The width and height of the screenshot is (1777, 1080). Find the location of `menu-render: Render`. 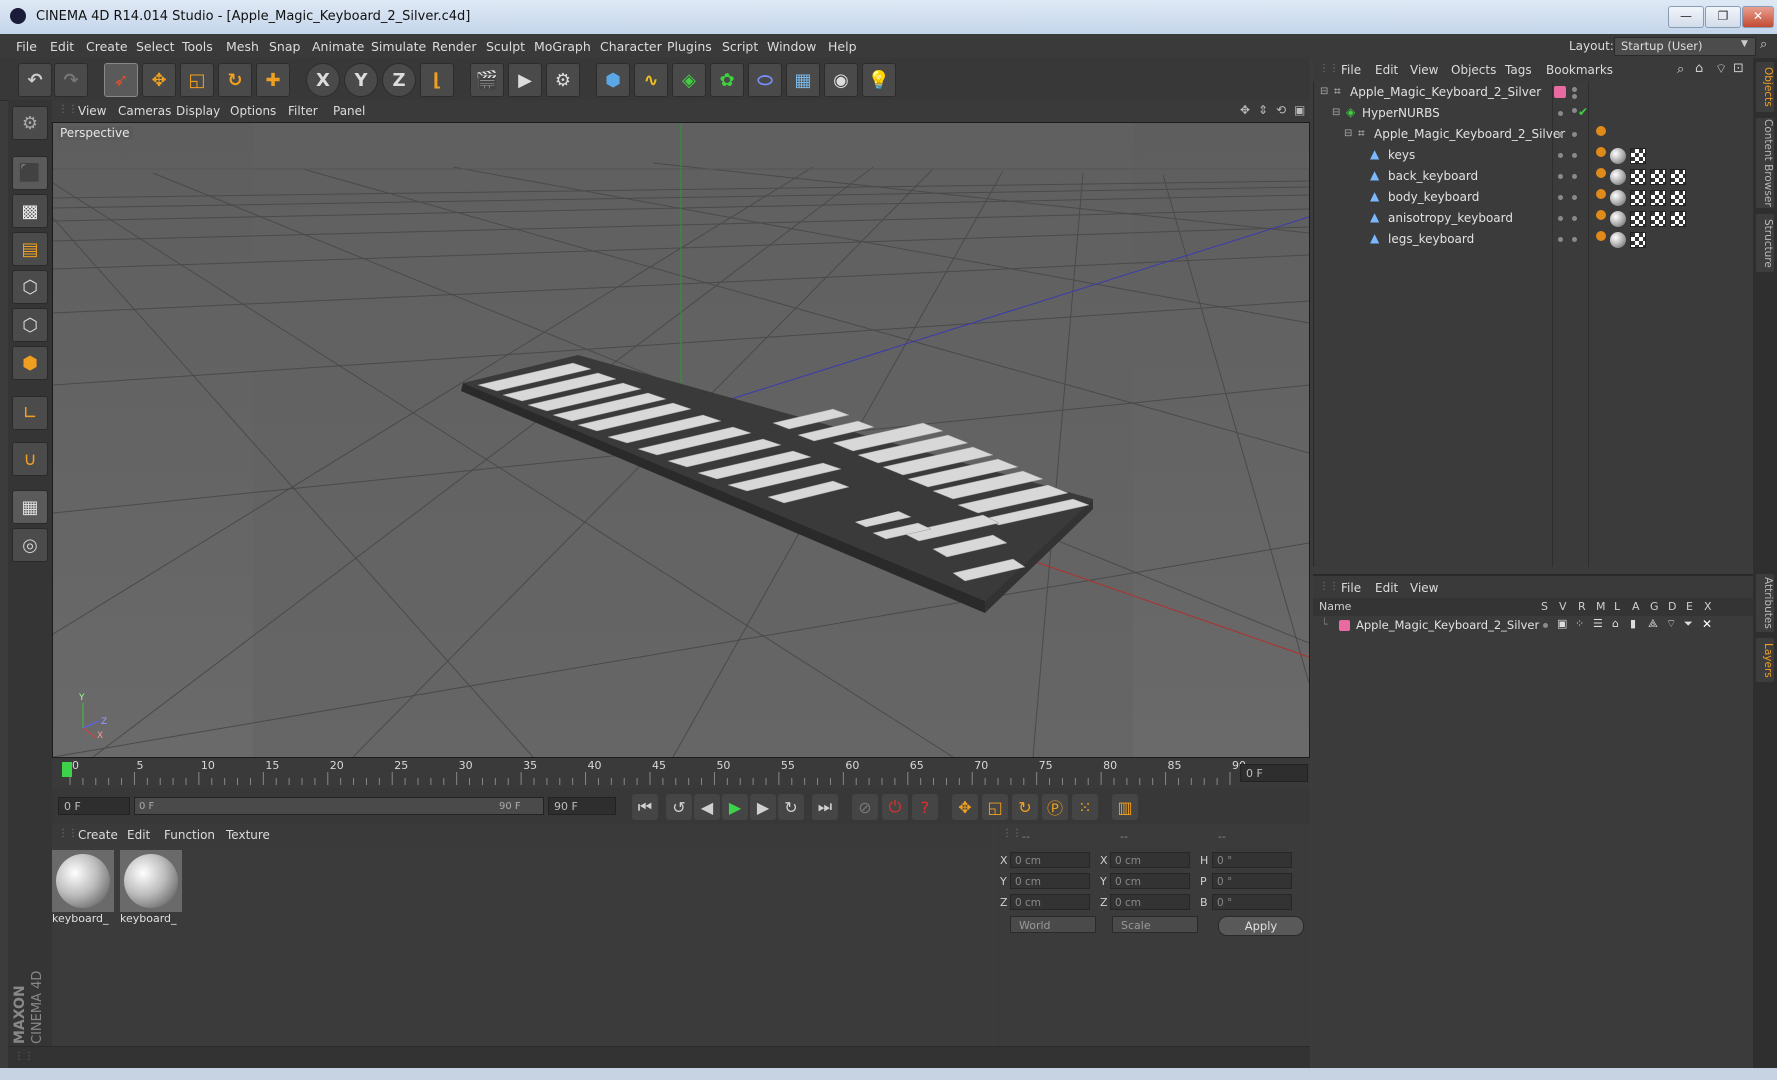

menu-render: Render is located at coordinates (454, 46).